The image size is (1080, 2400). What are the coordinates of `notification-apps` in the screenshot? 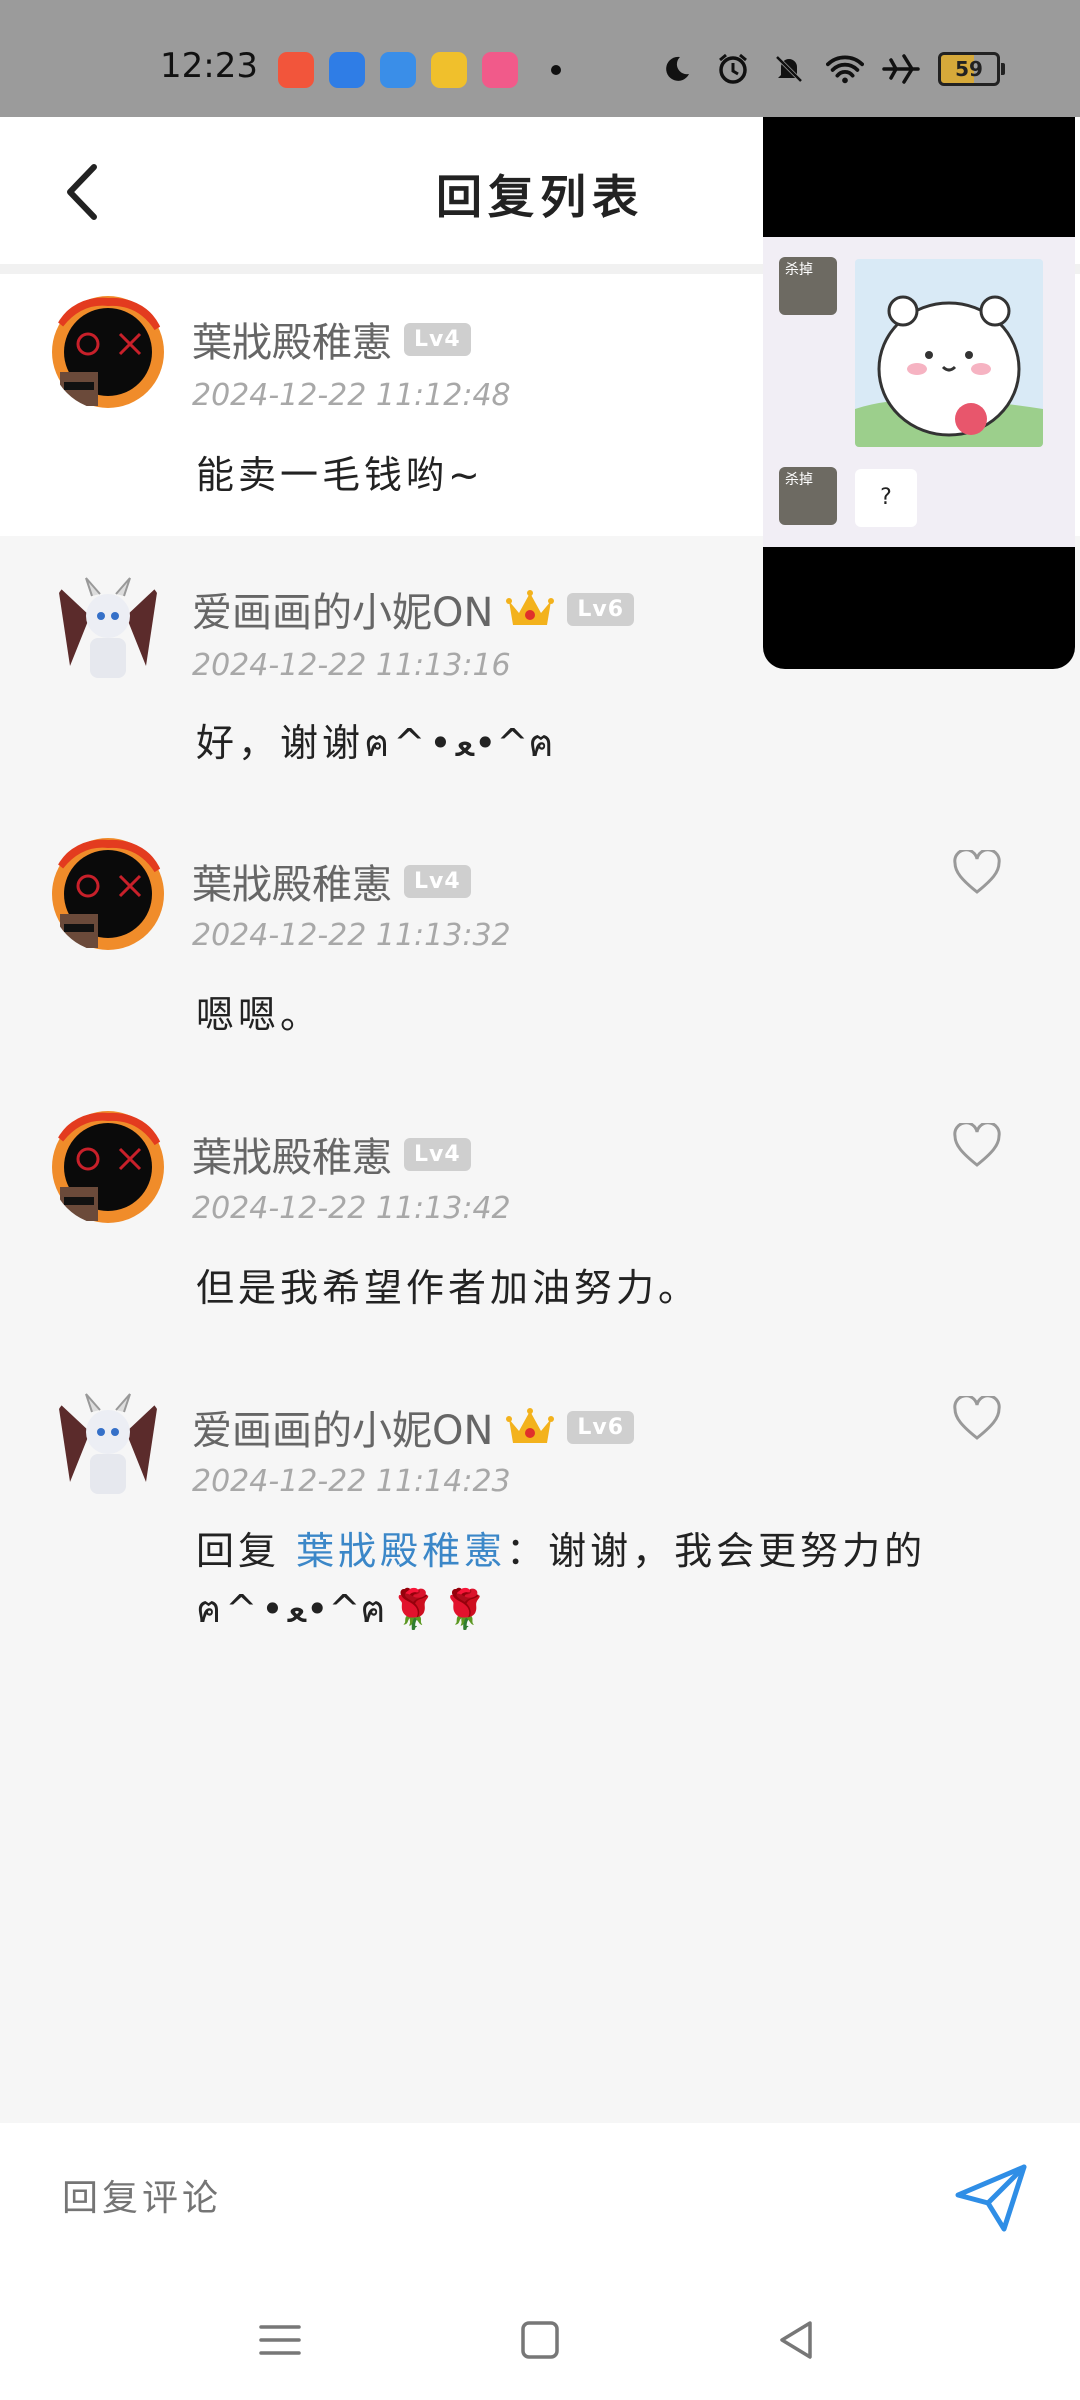 It's located at (419, 70).